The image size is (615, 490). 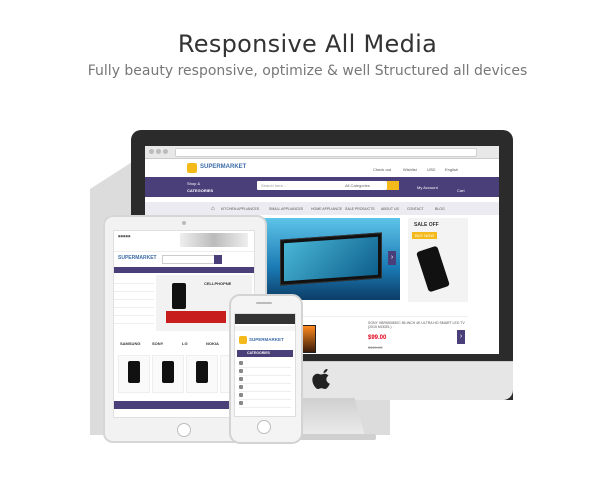 I want to click on phone-home-button, so click(x=264, y=427).